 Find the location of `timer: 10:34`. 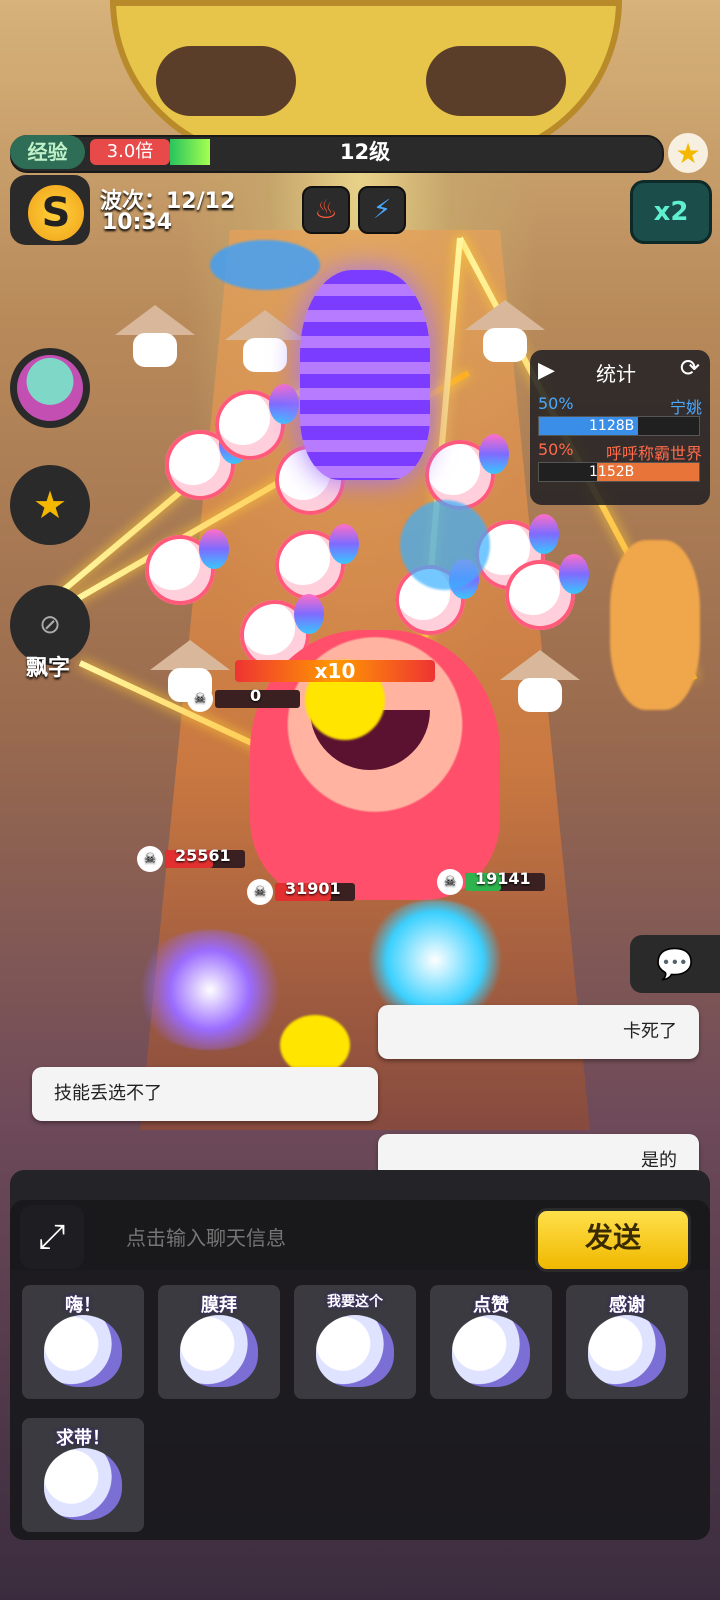

timer: 10:34 is located at coordinates (137, 222).